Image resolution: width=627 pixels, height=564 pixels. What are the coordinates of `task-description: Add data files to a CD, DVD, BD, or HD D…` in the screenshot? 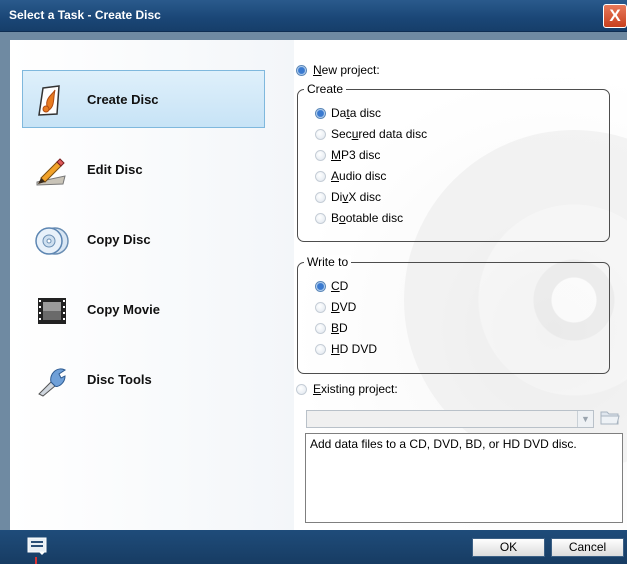 It's located at (464, 478).